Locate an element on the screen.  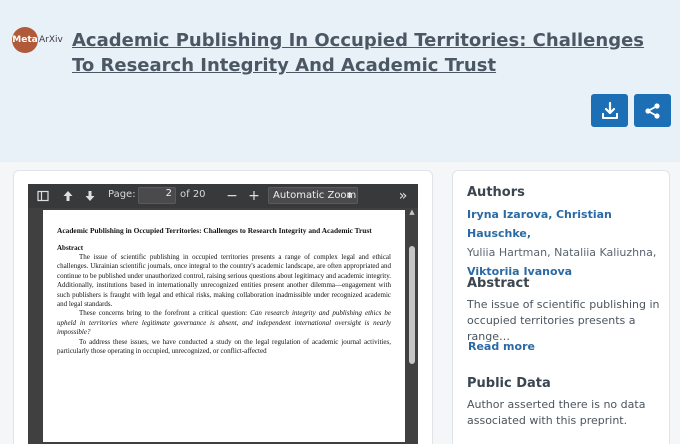
zoom-select: Automatic Zoom ⬍ is located at coordinates (313, 195).